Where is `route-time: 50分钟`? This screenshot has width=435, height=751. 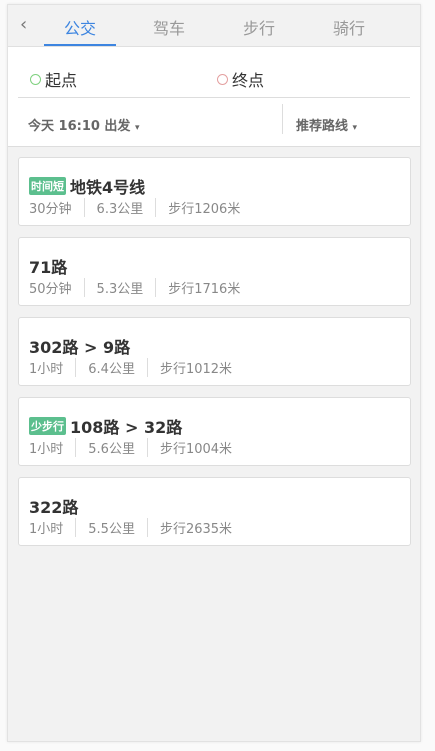 route-time: 50分钟 is located at coordinates (50, 289).